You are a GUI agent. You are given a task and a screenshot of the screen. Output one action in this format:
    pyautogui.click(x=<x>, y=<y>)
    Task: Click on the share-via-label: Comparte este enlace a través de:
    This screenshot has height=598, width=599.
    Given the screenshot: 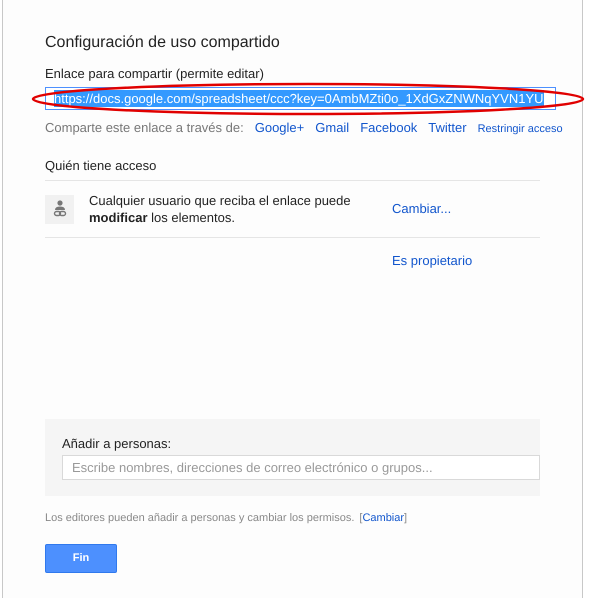 What is the action you would take?
    pyautogui.click(x=144, y=128)
    